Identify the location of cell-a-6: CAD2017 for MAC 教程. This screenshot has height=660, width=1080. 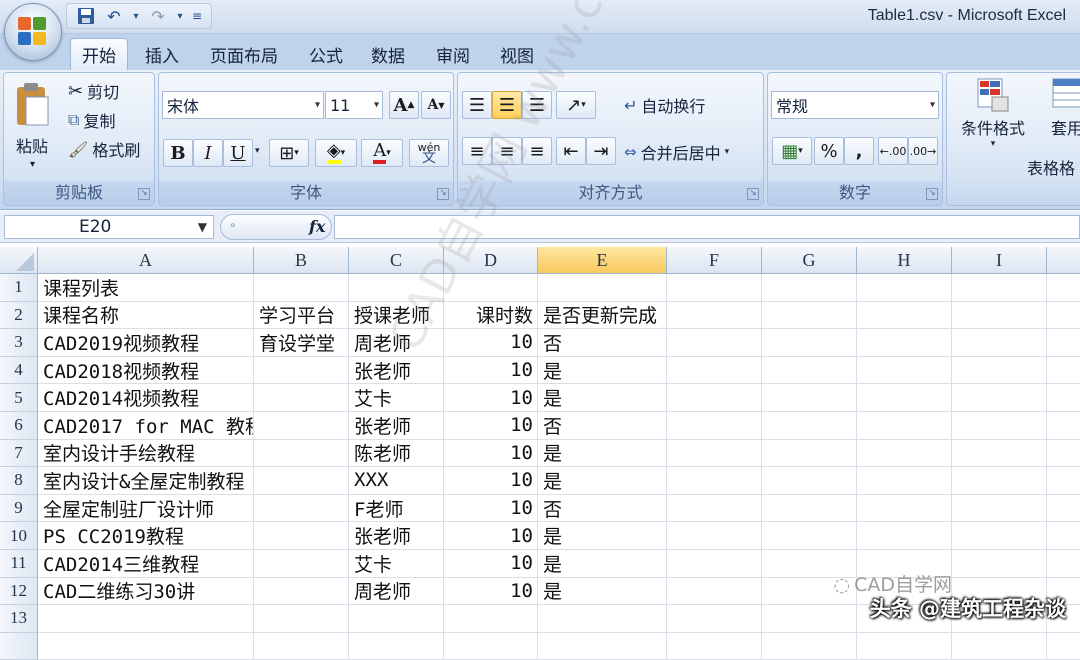
(146, 426).